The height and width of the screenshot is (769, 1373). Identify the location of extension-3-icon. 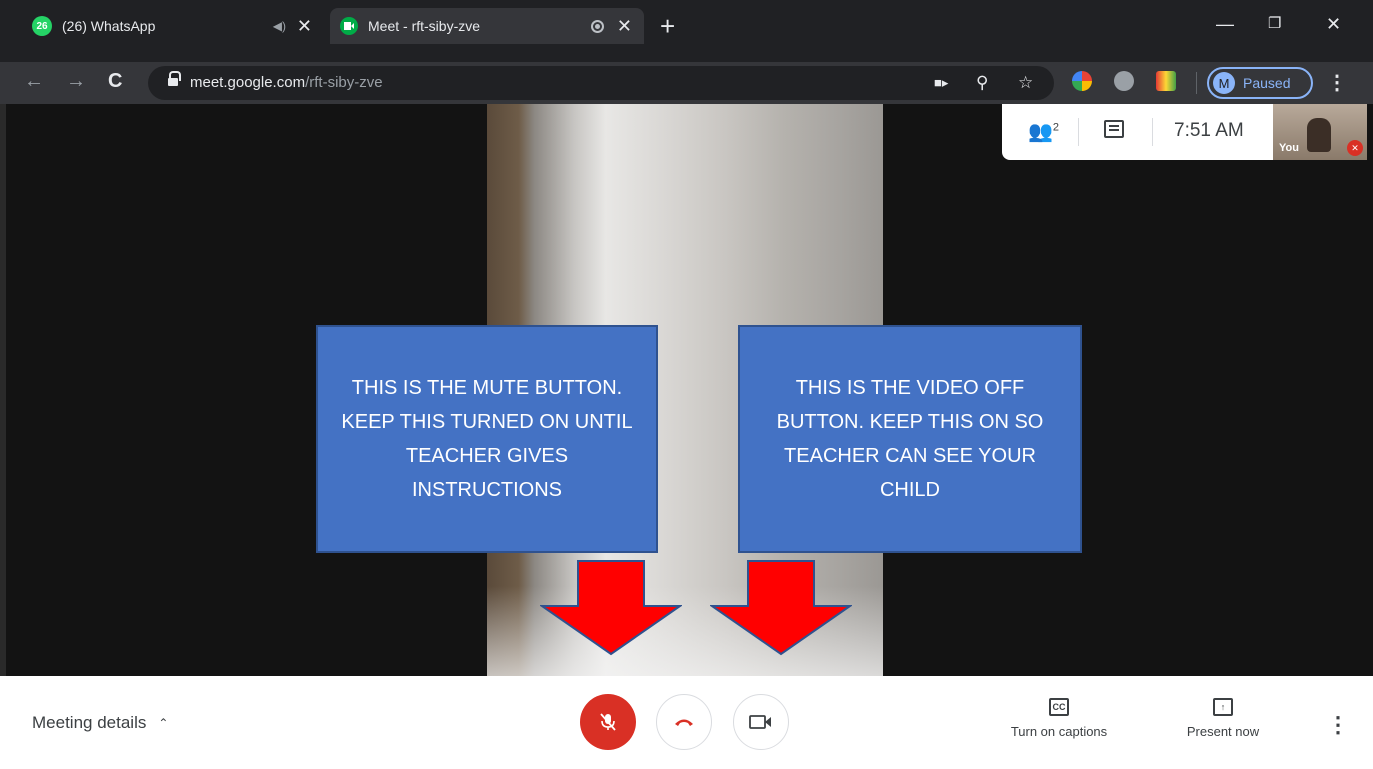
(1166, 81).